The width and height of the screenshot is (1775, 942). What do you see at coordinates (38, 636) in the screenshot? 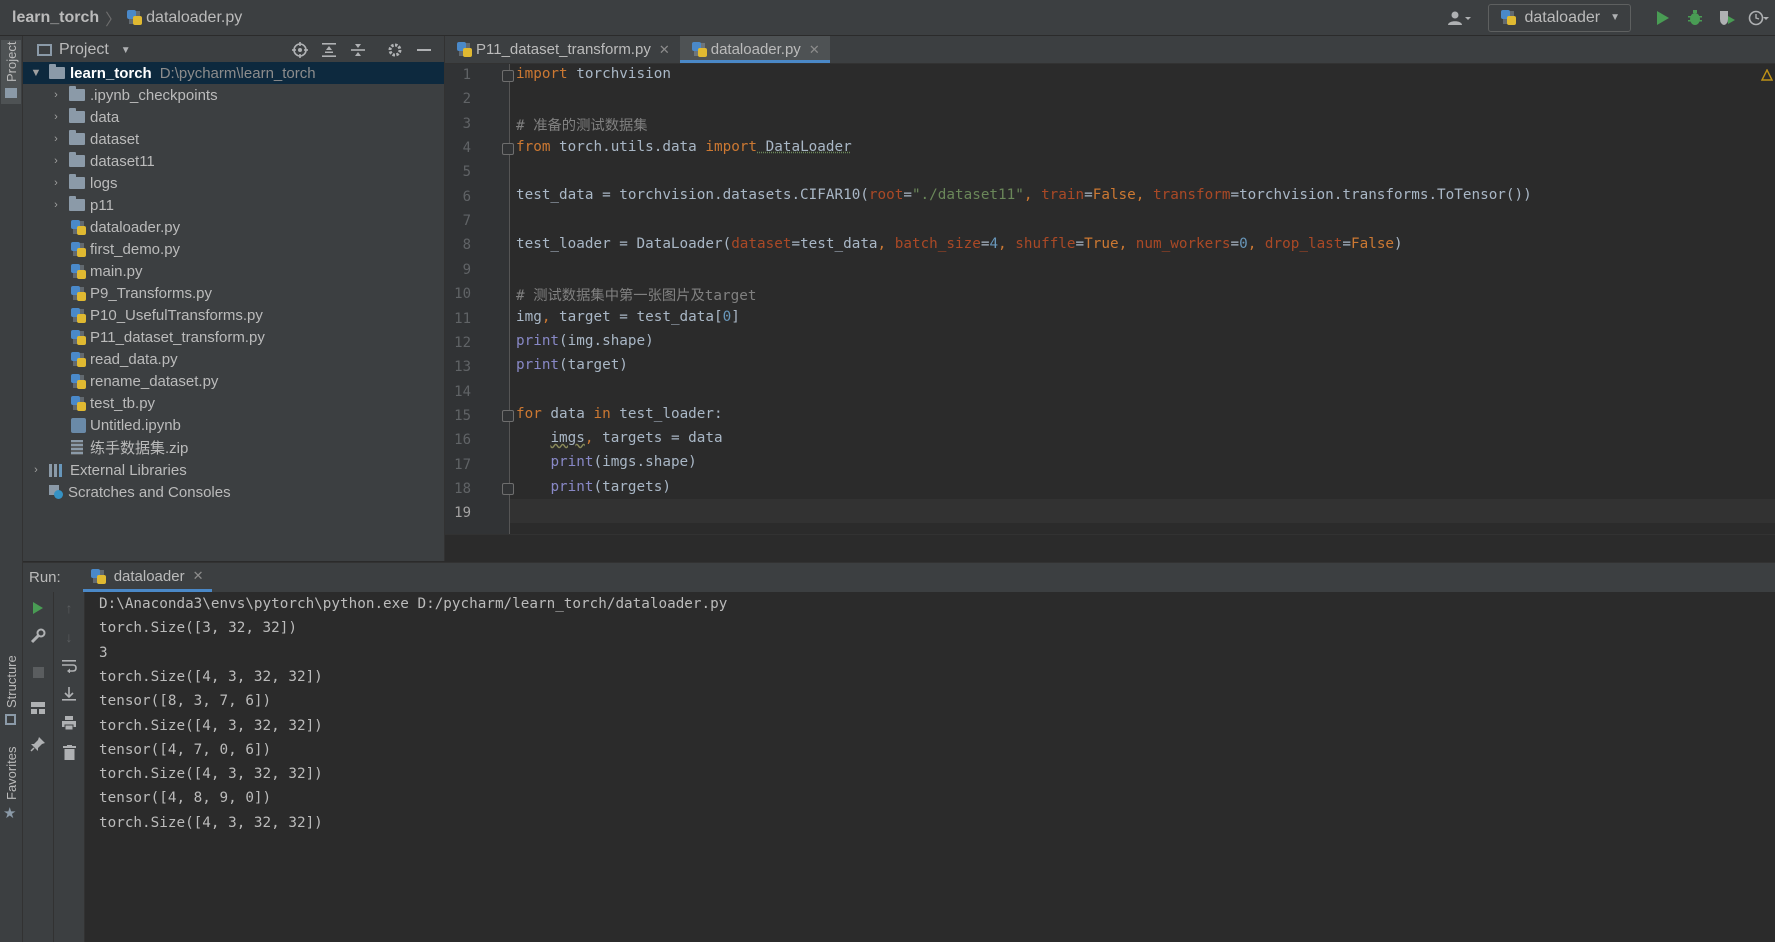
I see `wrench-icon` at bounding box center [38, 636].